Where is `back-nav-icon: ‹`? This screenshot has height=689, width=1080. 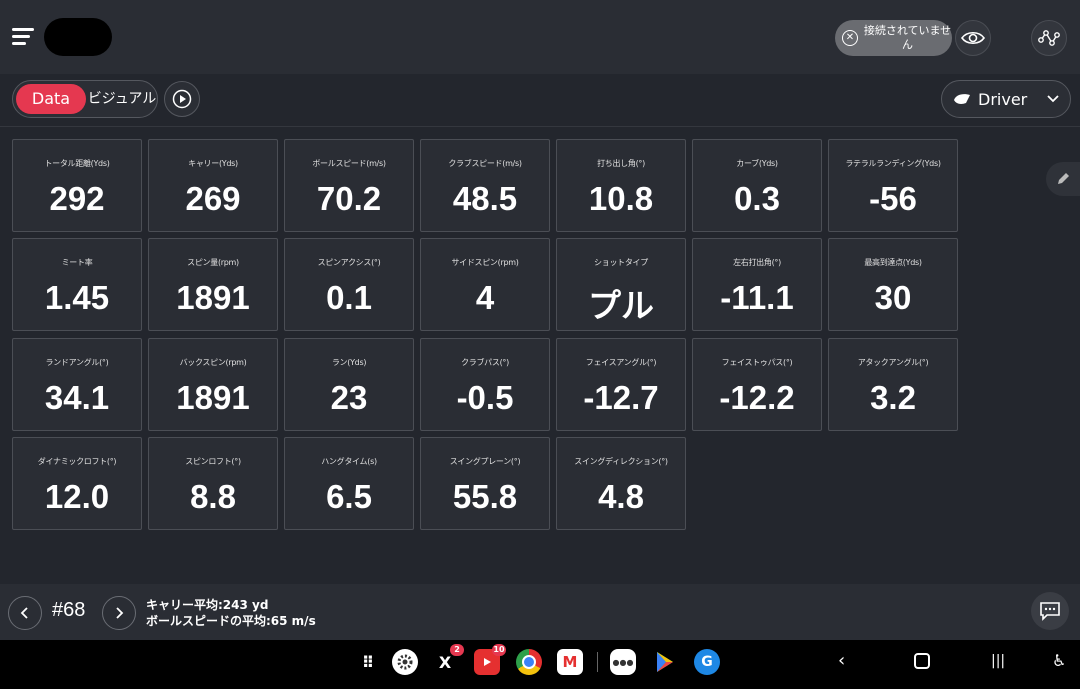 back-nav-icon: ‹ is located at coordinates (841, 660).